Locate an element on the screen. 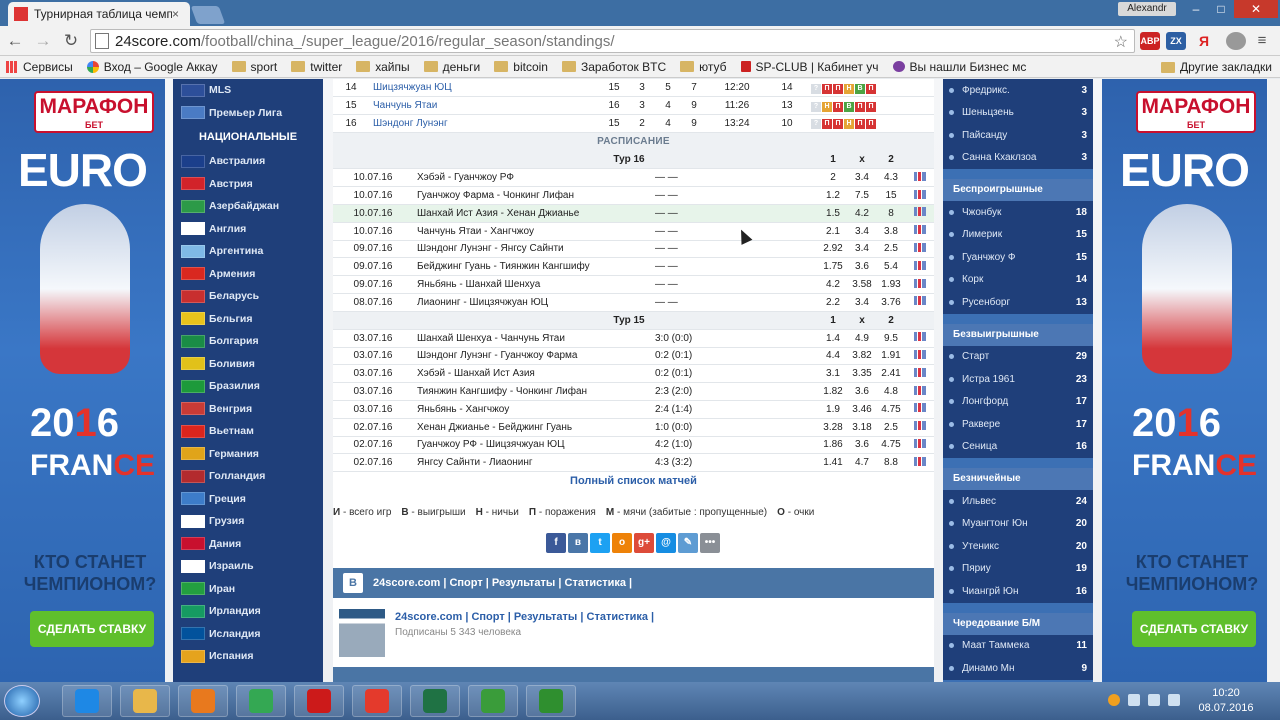 This screenshot has height=720, width=1280. odds-x: 7.5 is located at coordinates (862, 195).